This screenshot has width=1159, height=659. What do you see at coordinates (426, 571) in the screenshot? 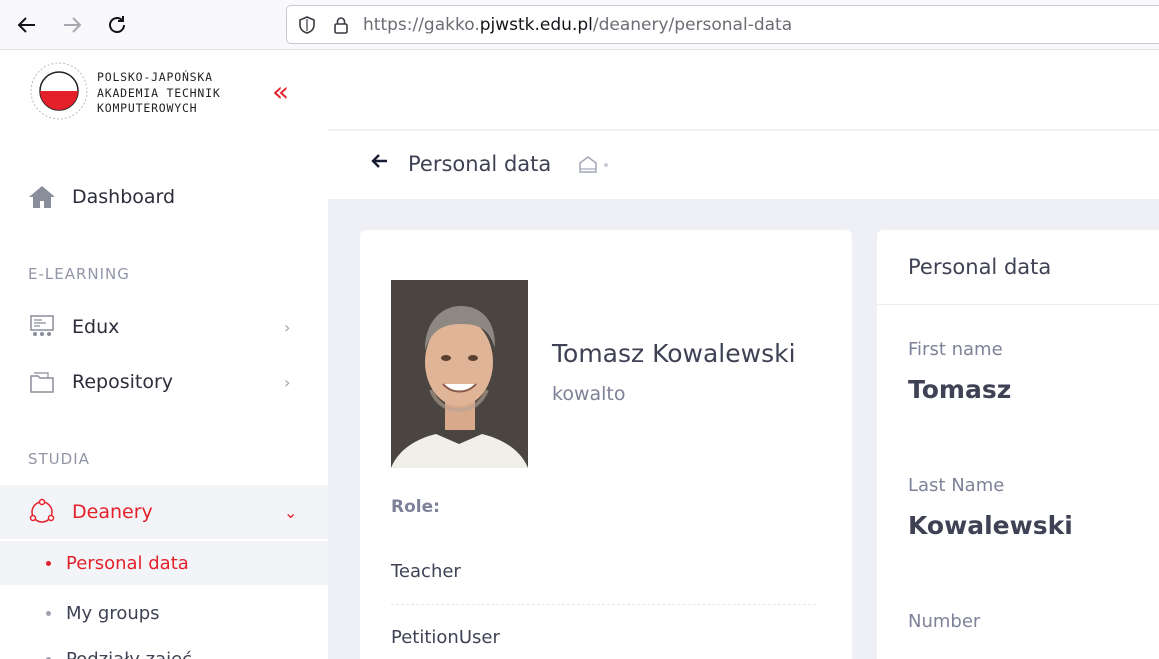
I see `role-item: Teacher` at bounding box center [426, 571].